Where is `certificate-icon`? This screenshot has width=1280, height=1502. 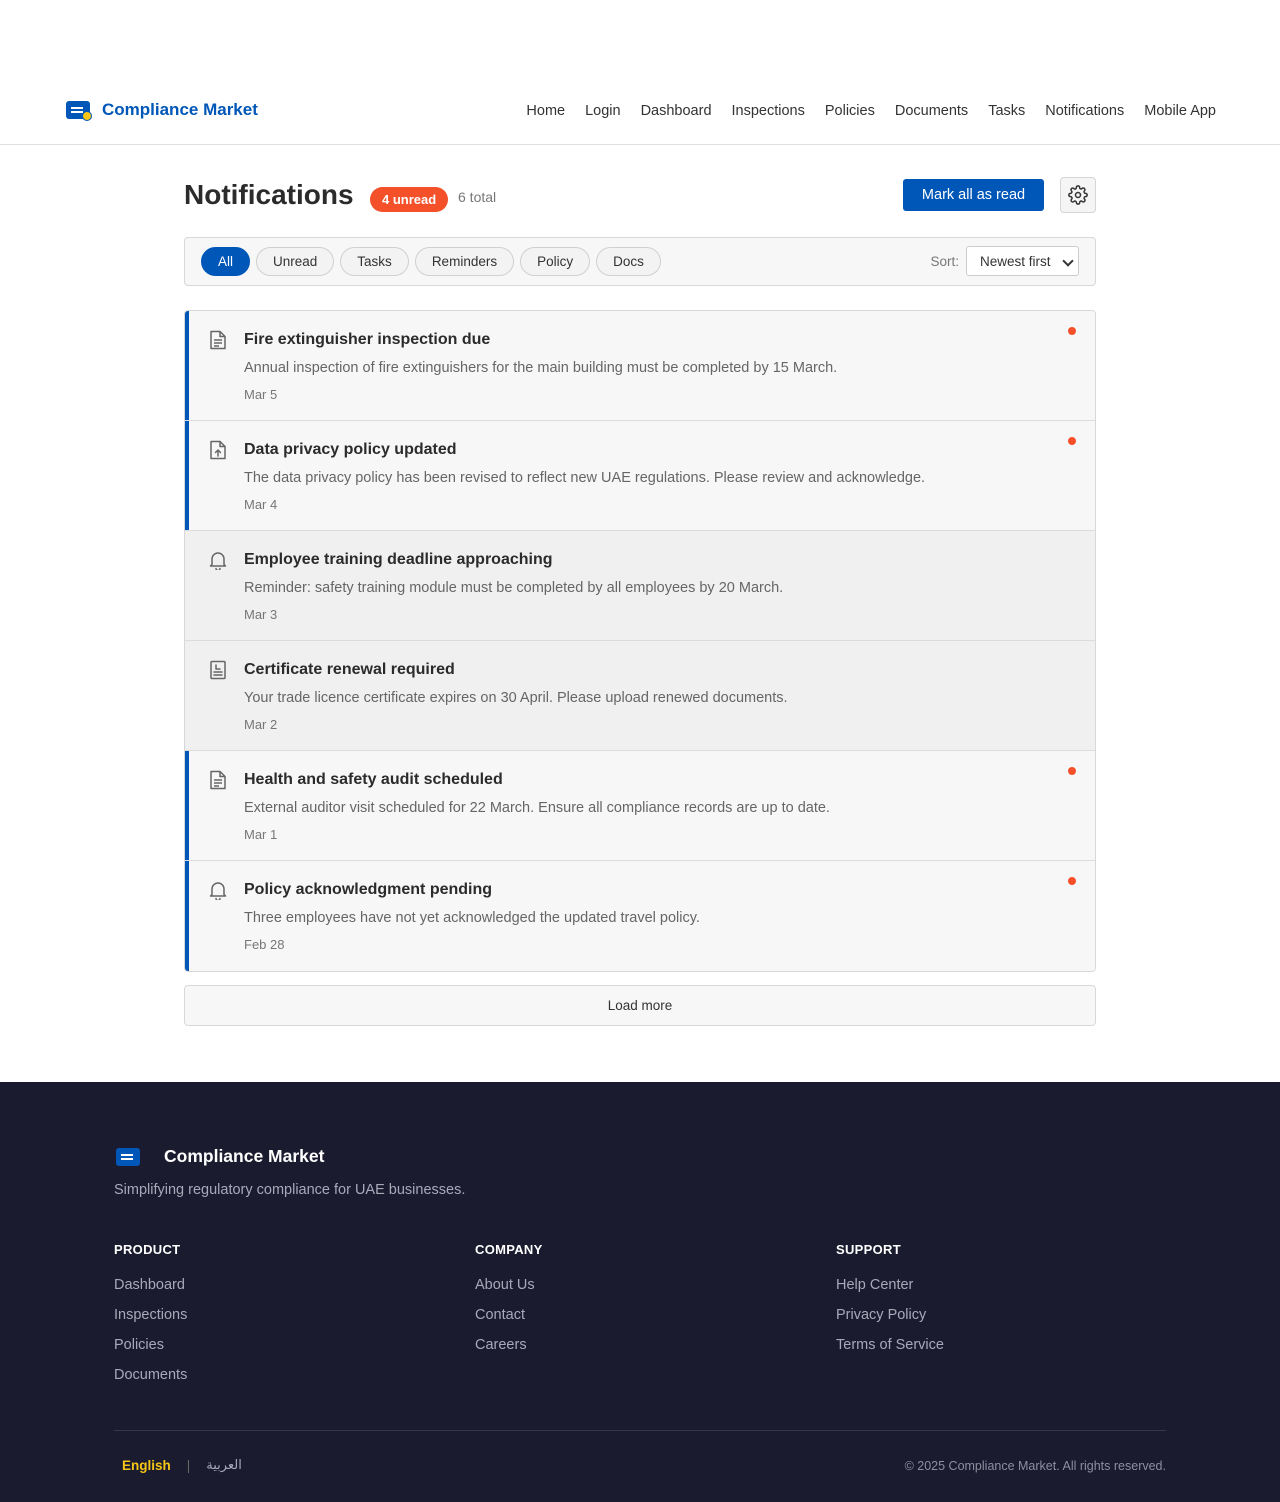 certificate-icon is located at coordinates (218, 670).